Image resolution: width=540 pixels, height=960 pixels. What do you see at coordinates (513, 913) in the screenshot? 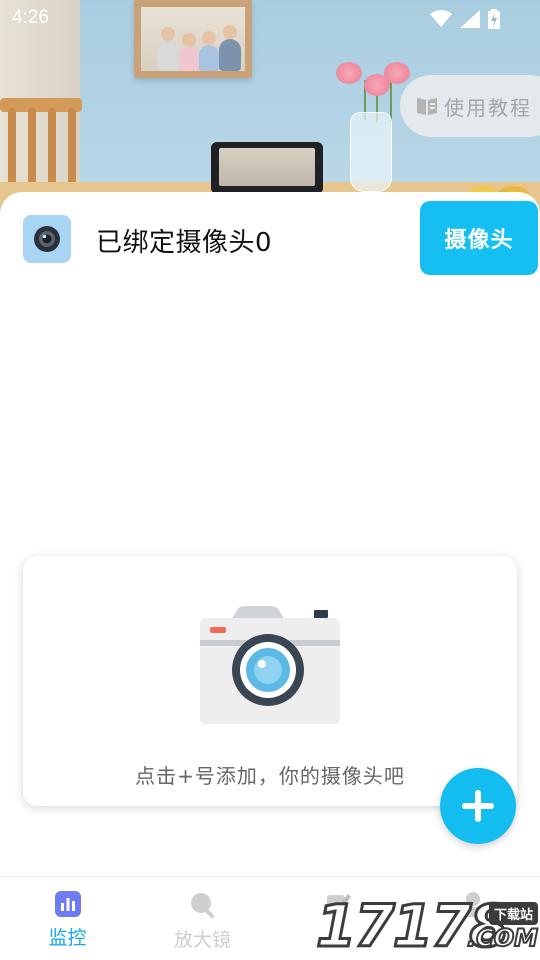
I see `watermark-tag: 下载站` at bounding box center [513, 913].